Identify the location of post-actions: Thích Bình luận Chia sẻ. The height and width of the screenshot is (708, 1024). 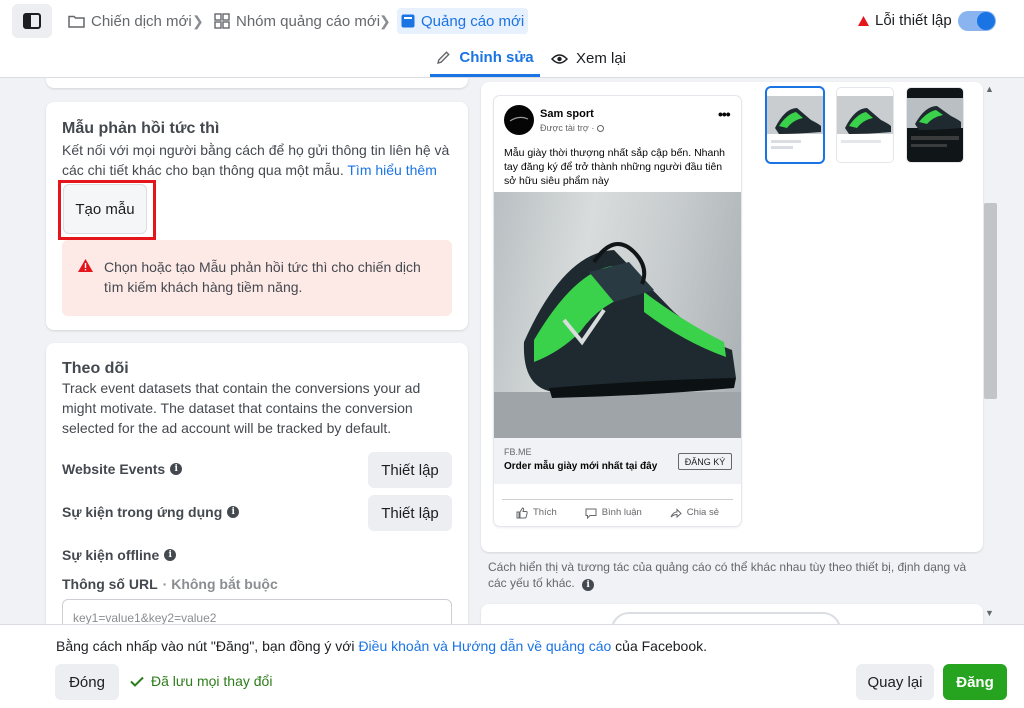
(617, 510).